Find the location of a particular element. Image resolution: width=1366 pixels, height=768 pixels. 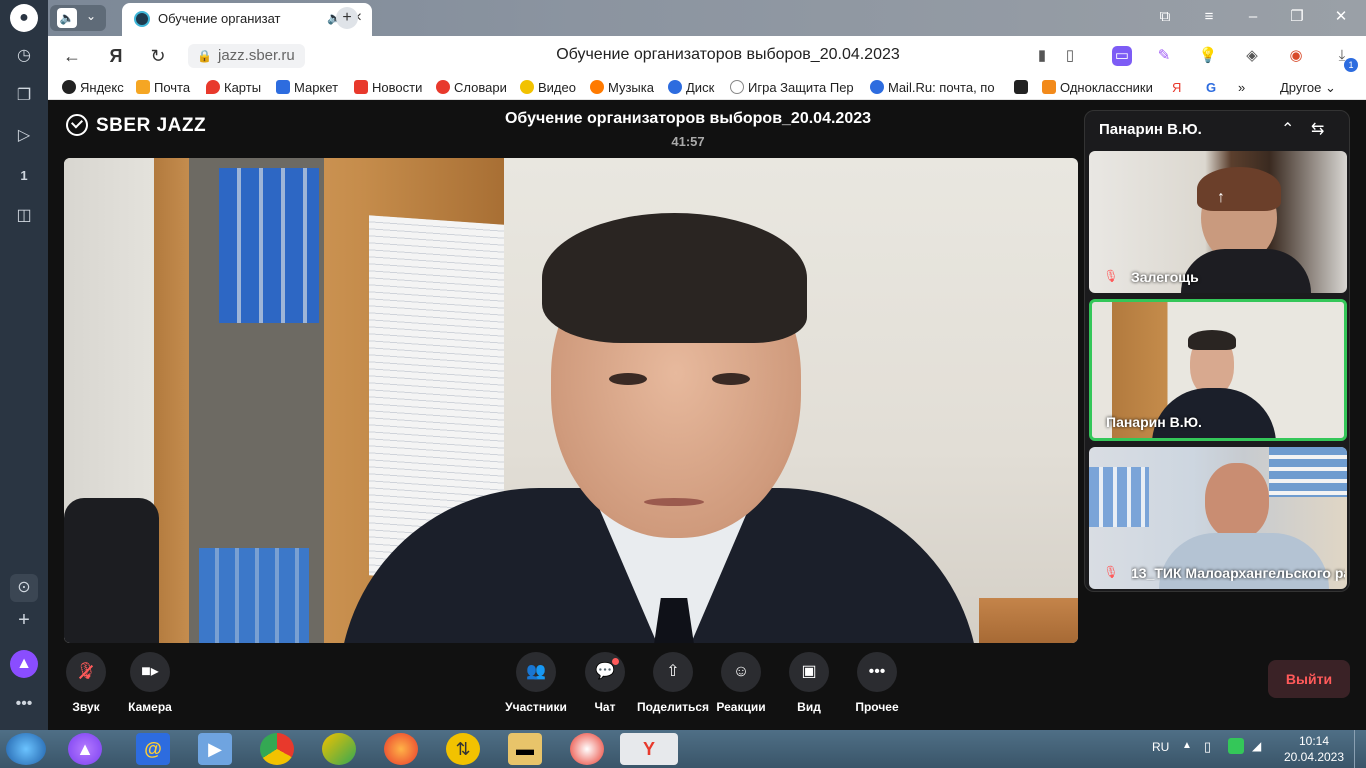

bookmark-game: Игра Защита Пер is located at coordinates (793, 87).